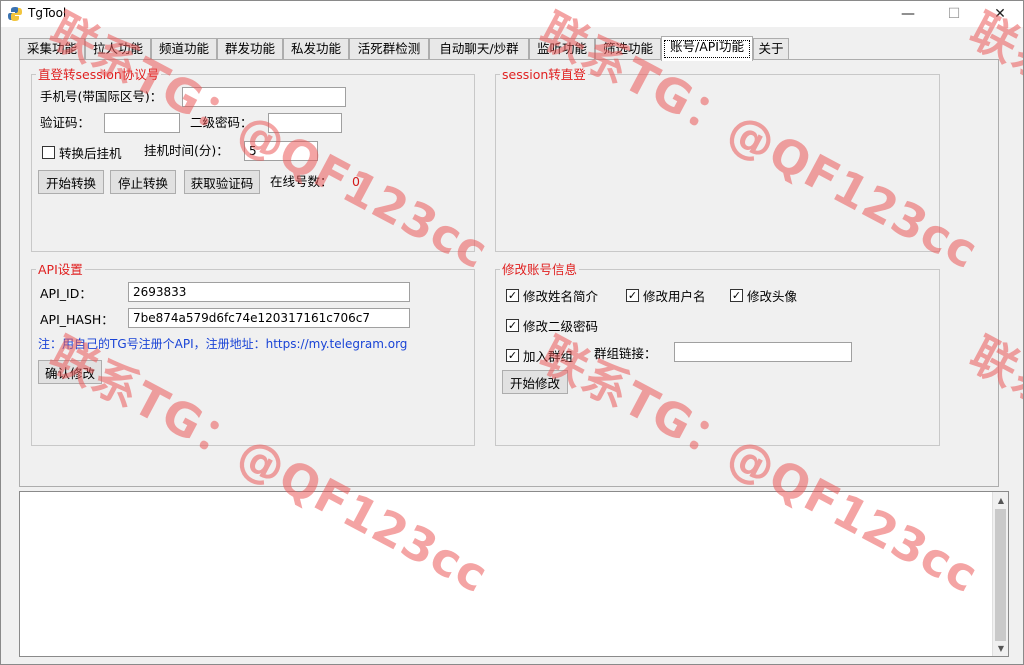 The image size is (1024, 665). I want to click on log-scrollbar: ▲ ▼, so click(1000, 574).